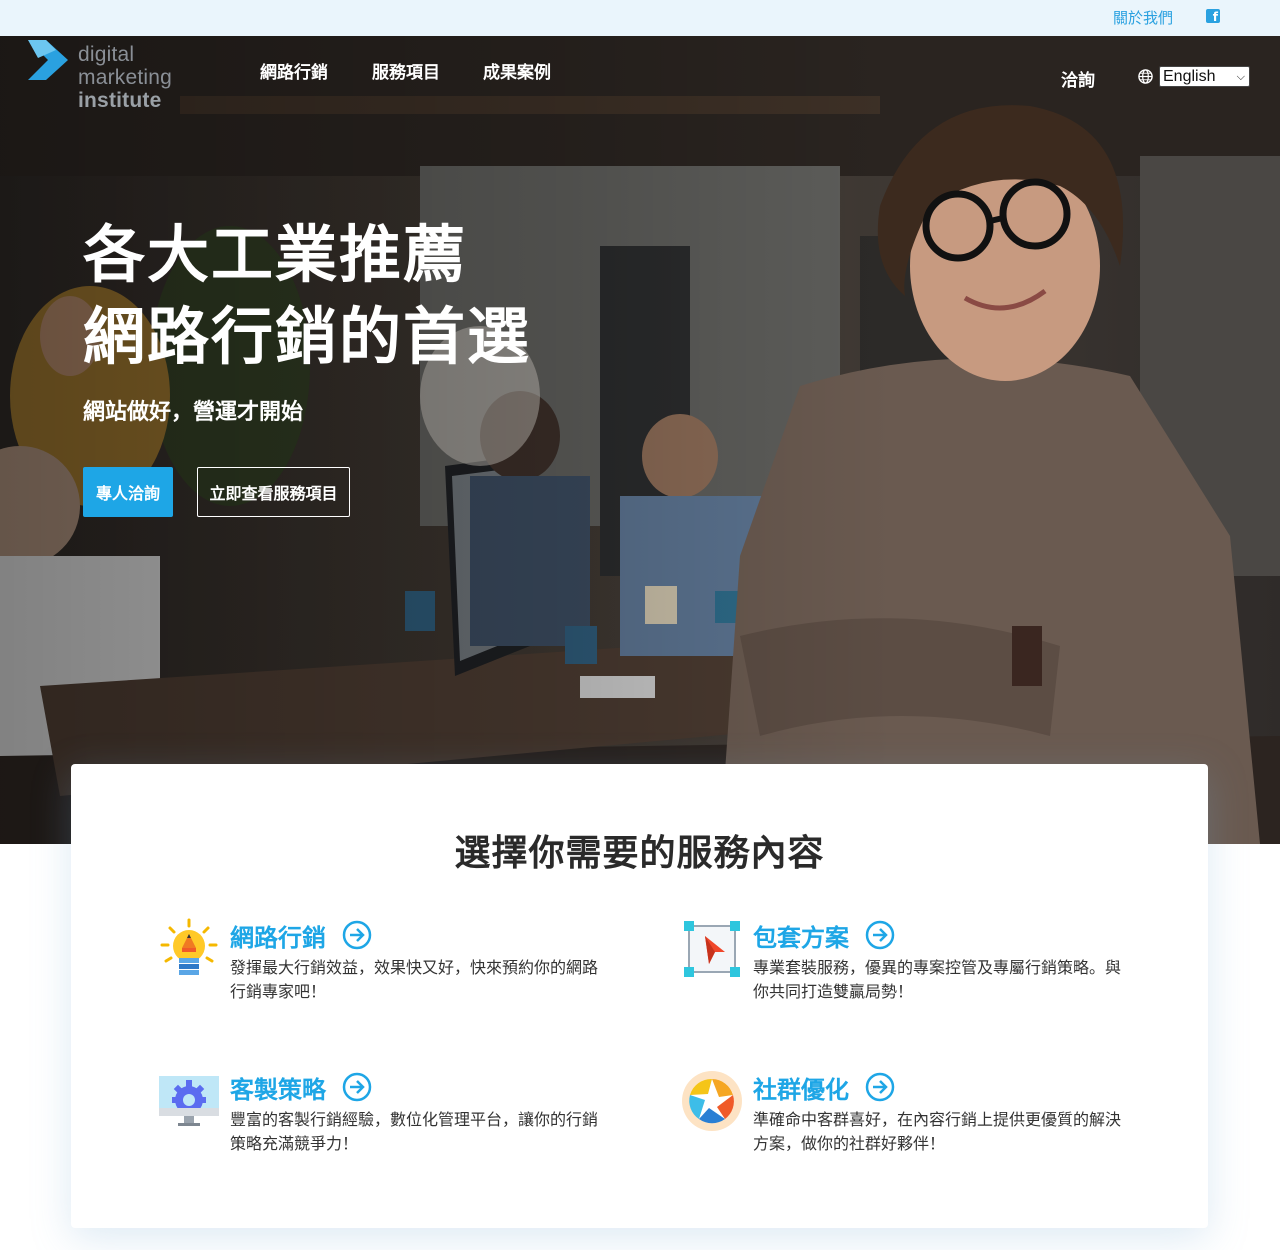  I want to click on vector-cursor-icon, so click(712, 949).